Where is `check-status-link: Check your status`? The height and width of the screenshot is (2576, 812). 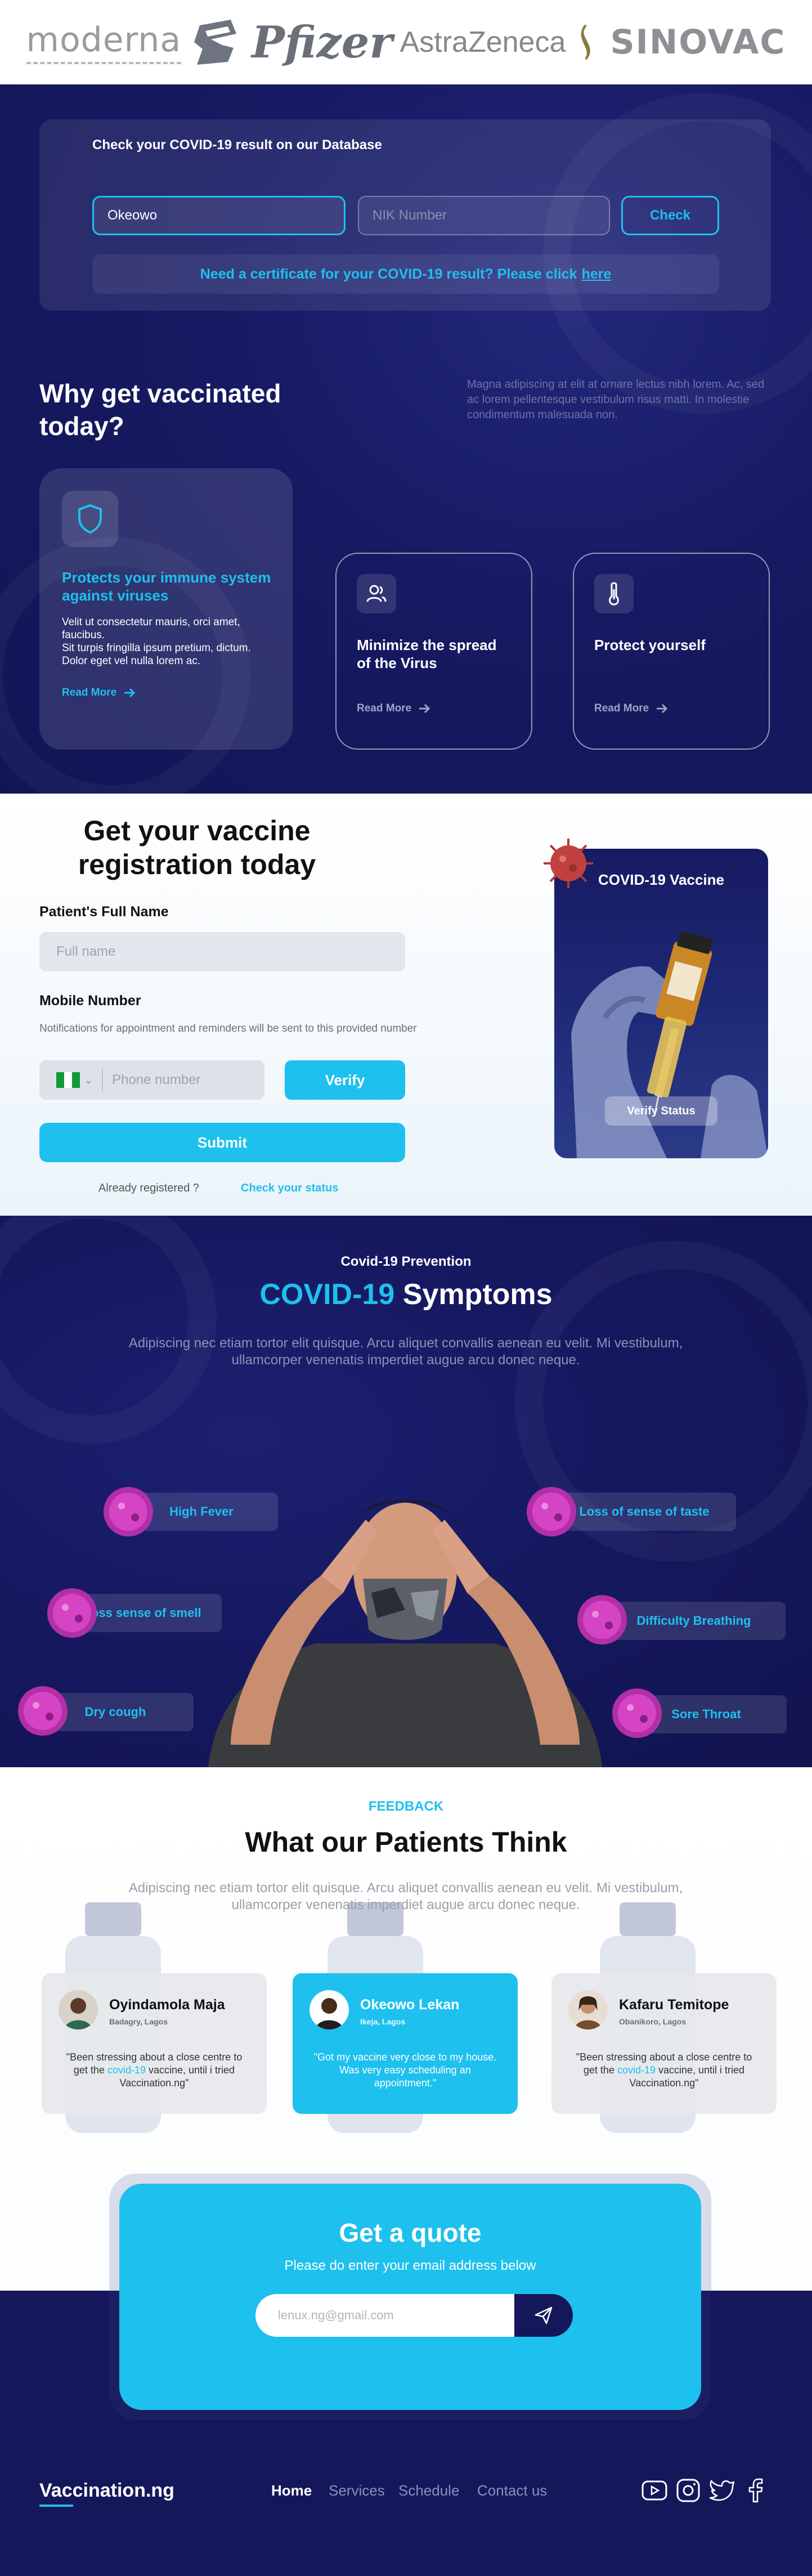 check-status-link: Check your status is located at coordinates (289, 1188).